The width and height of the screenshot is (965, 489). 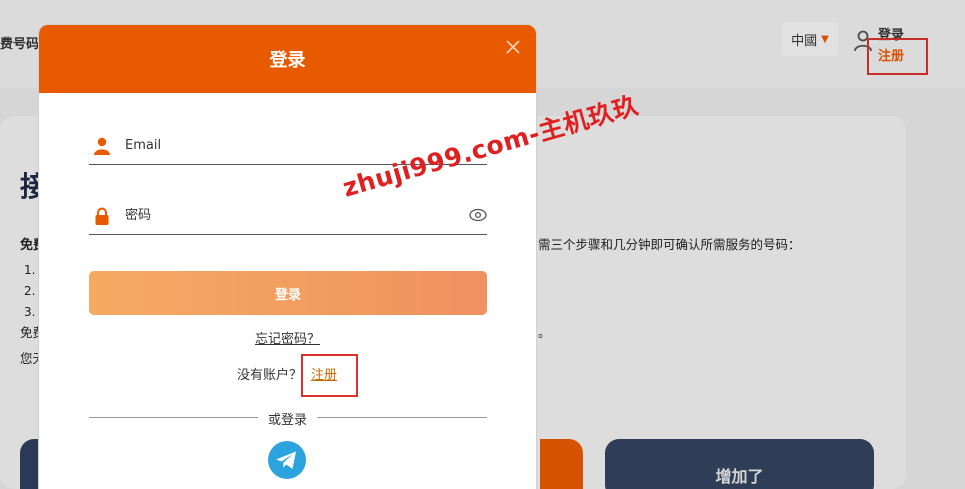 I want to click on telegram-icon, so click(x=287, y=460).